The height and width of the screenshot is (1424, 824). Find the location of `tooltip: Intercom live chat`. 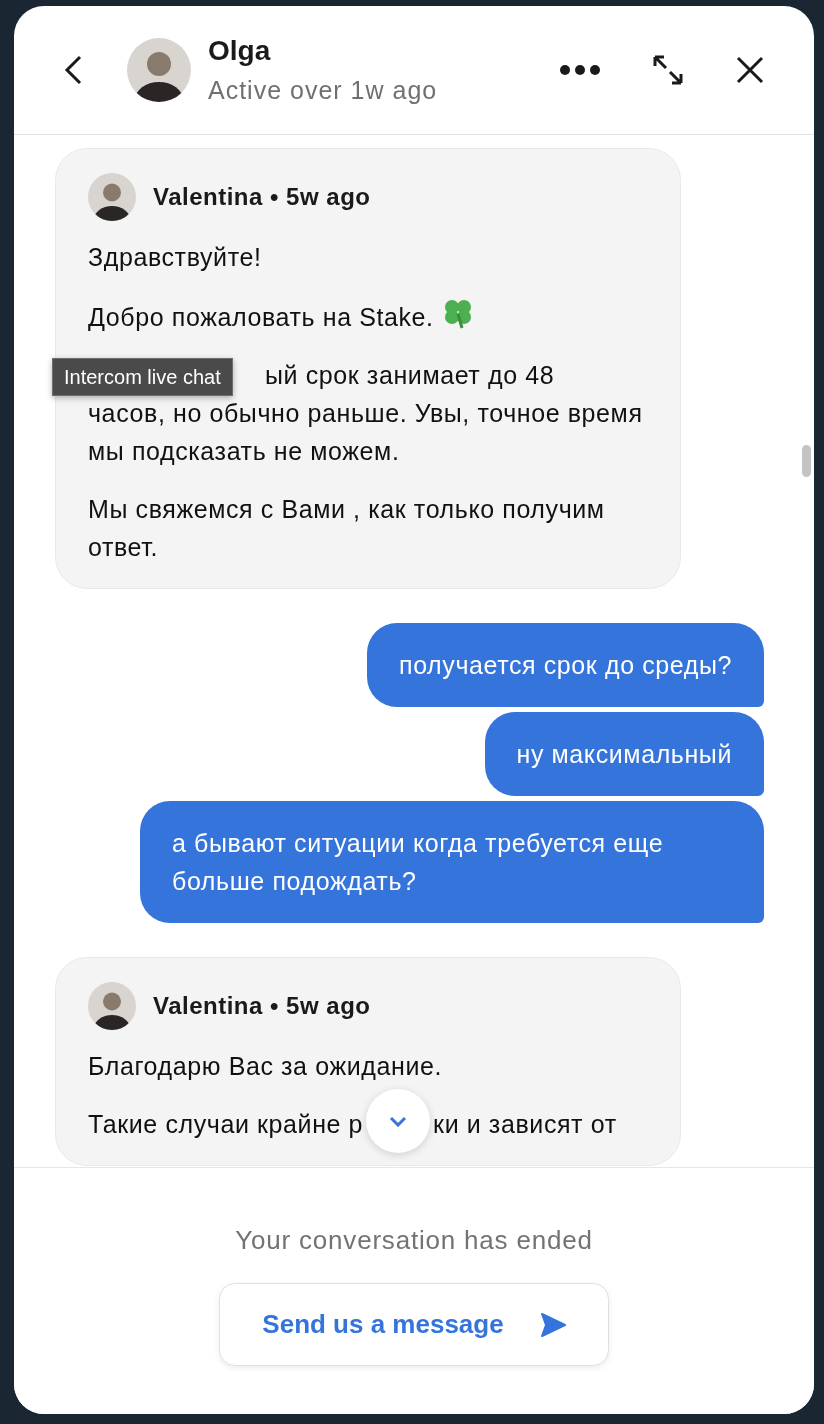

tooltip: Intercom live chat is located at coordinates (142, 377).